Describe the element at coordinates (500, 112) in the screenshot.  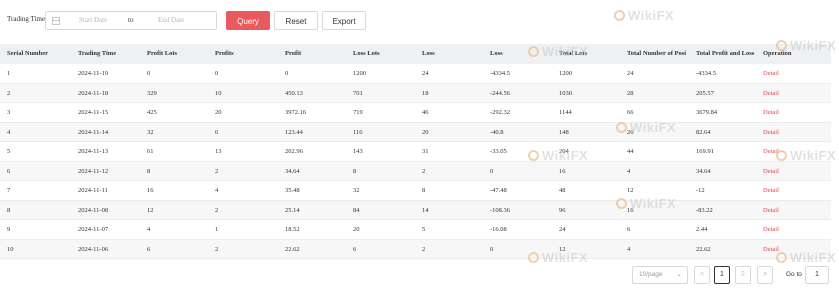
I see `cell-loss: -292.32` at that location.